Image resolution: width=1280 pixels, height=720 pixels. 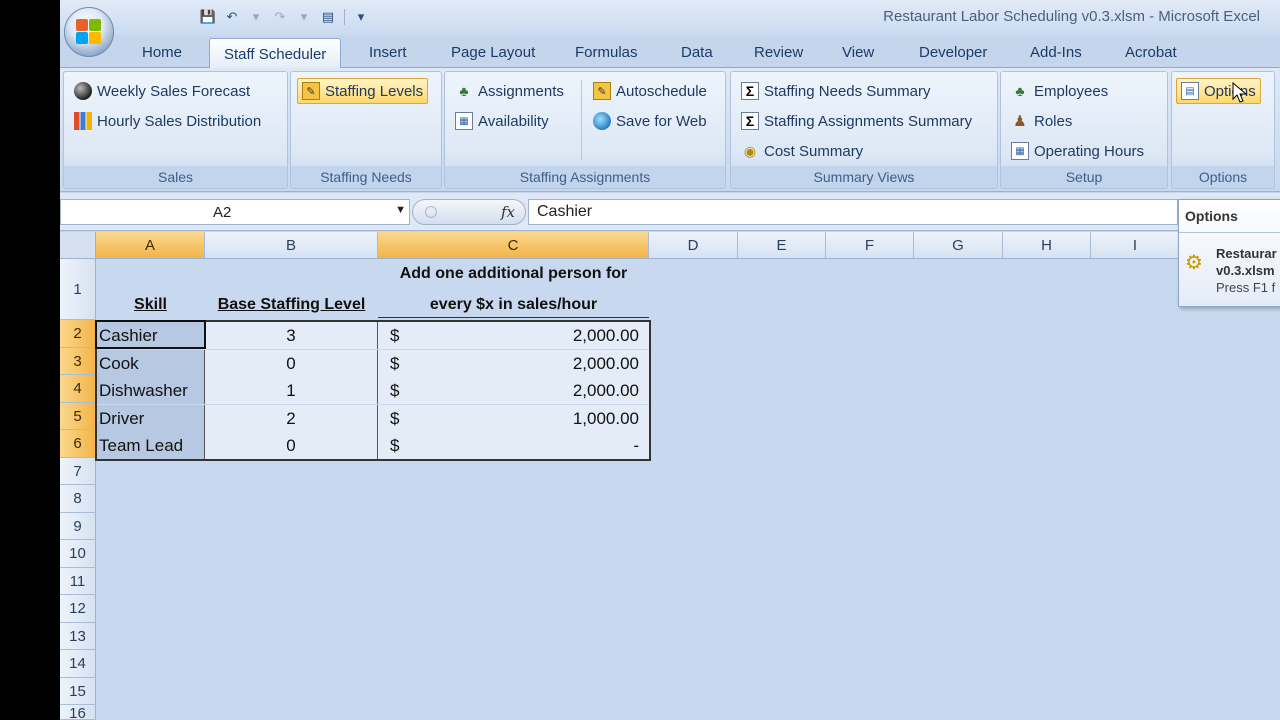 What do you see at coordinates (509, 91) in the screenshot?
I see `assignments-button: ♣ Assignments` at bounding box center [509, 91].